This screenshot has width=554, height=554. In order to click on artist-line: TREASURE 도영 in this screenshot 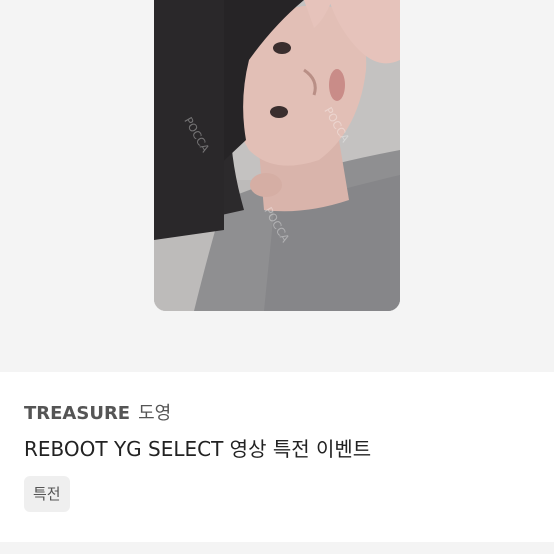, I will do `click(97, 414)`.